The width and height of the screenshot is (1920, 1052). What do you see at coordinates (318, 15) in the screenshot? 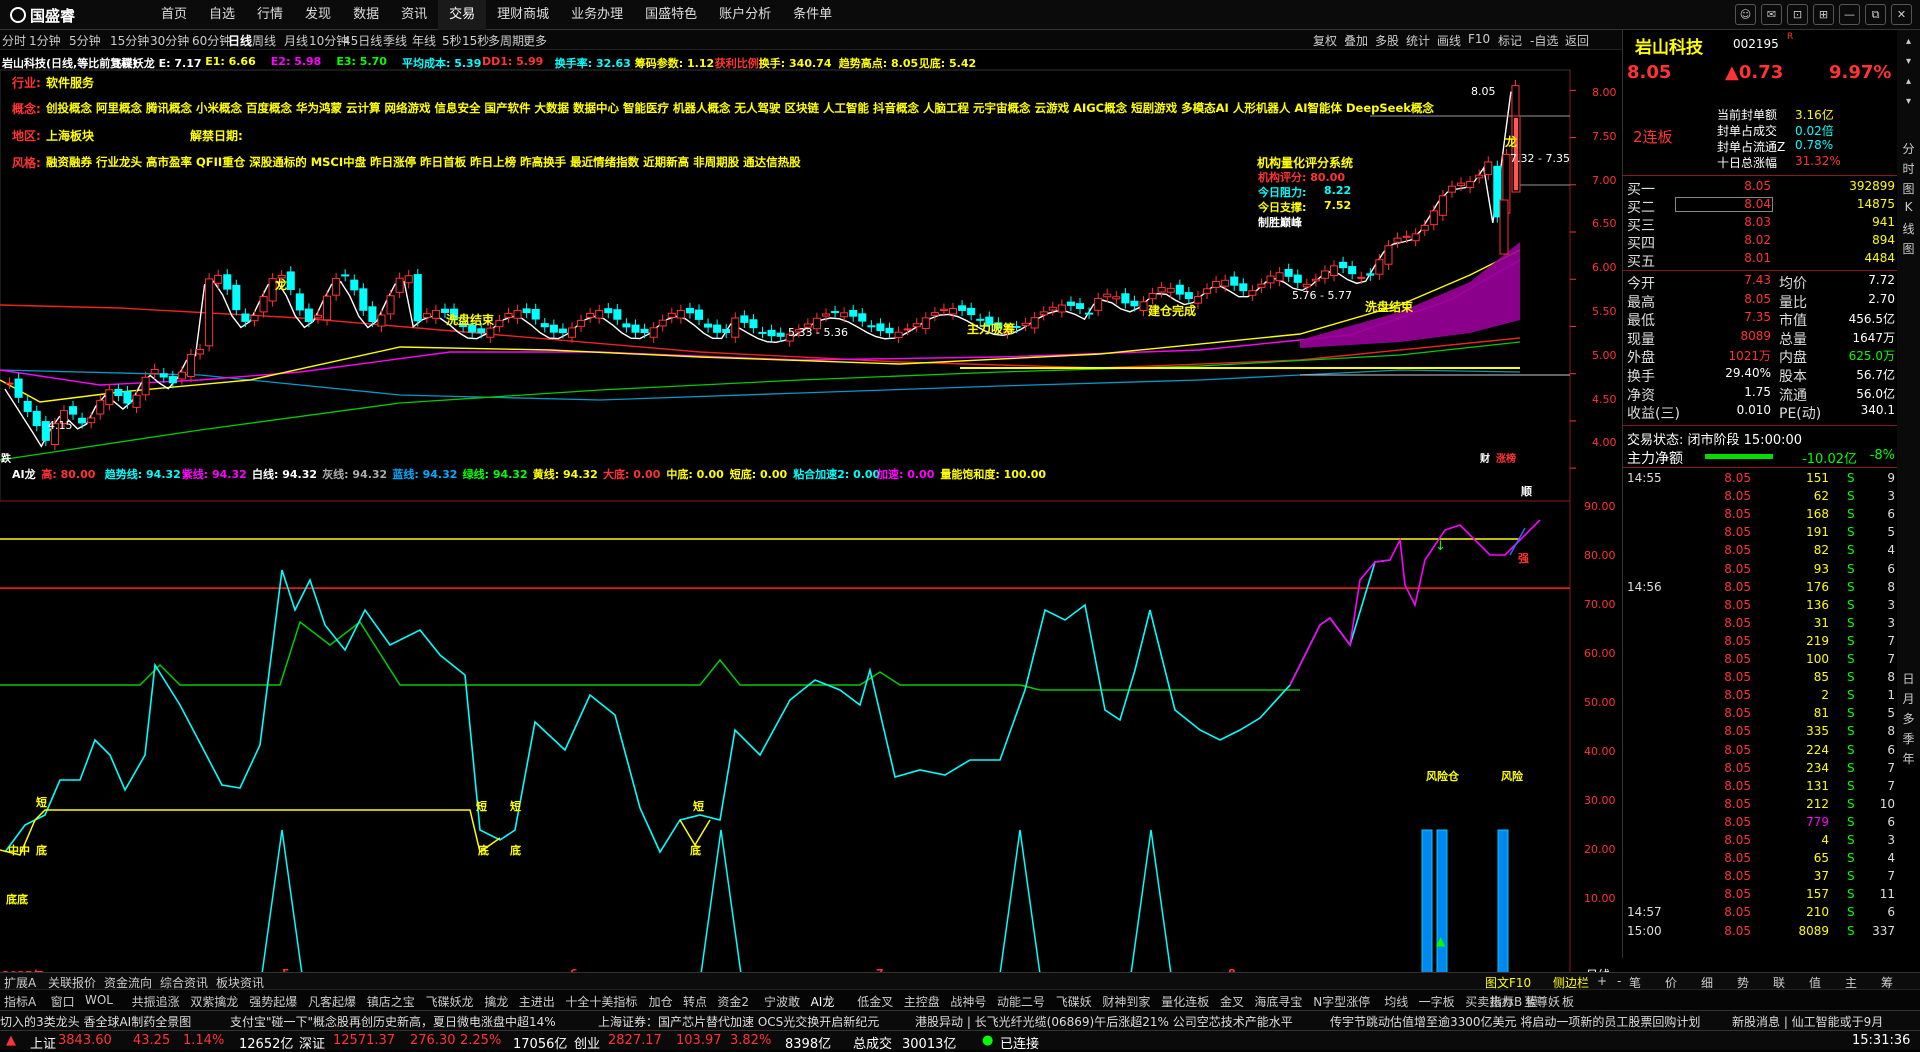
I see `menu-item-3: 发现` at bounding box center [318, 15].